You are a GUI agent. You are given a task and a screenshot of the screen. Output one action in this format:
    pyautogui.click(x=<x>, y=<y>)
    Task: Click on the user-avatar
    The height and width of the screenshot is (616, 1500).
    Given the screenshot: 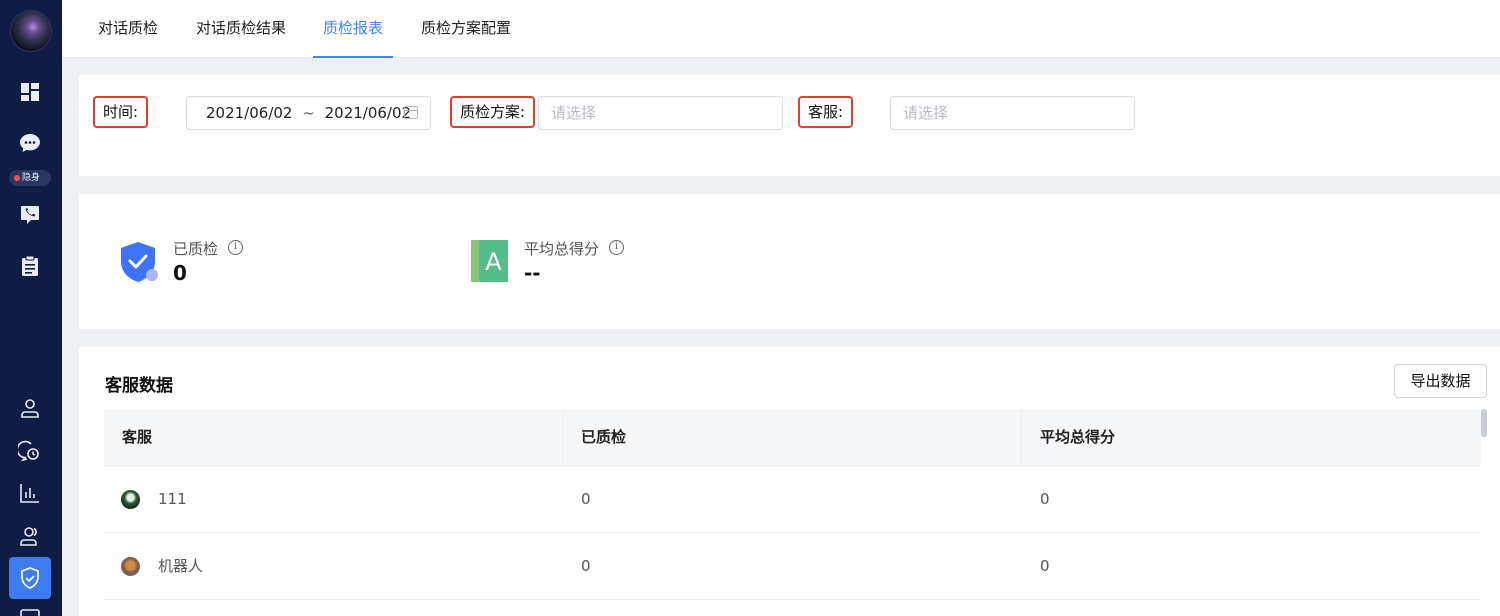 What is the action you would take?
    pyautogui.click(x=31, y=31)
    